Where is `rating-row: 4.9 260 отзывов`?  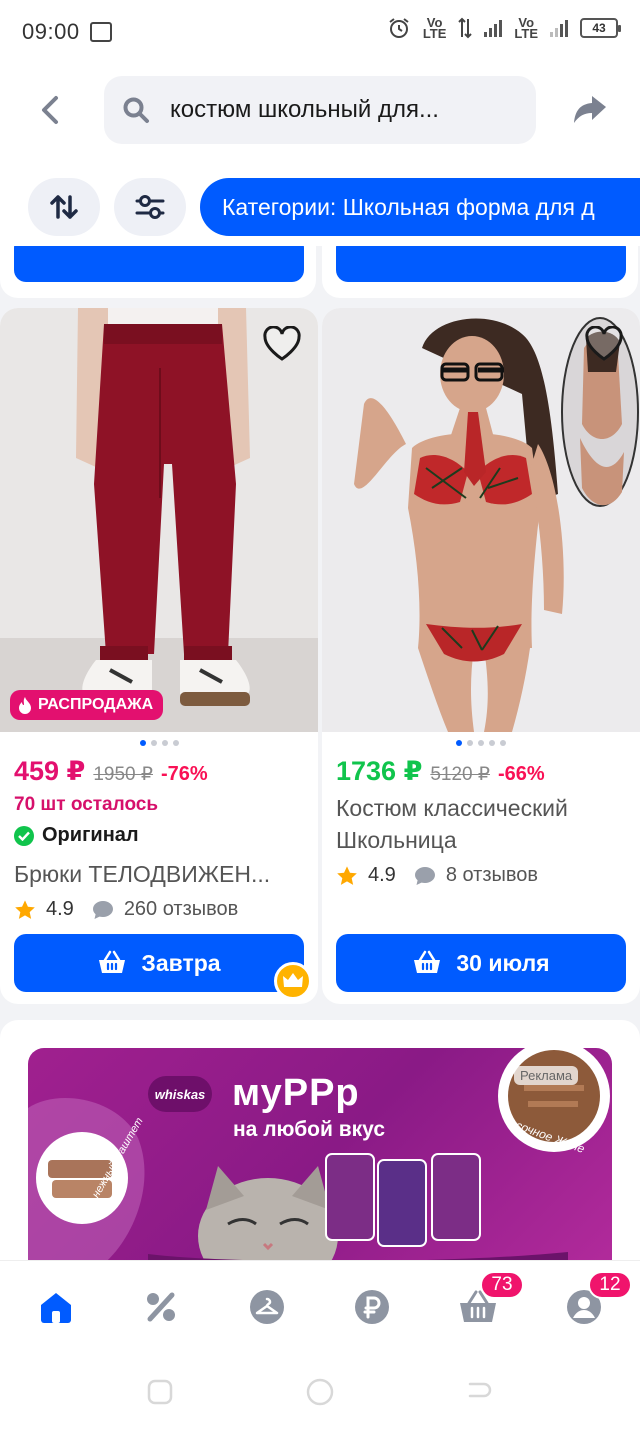
rating-row: 4.9 260 отзывов is located at coordinates (126, 909).